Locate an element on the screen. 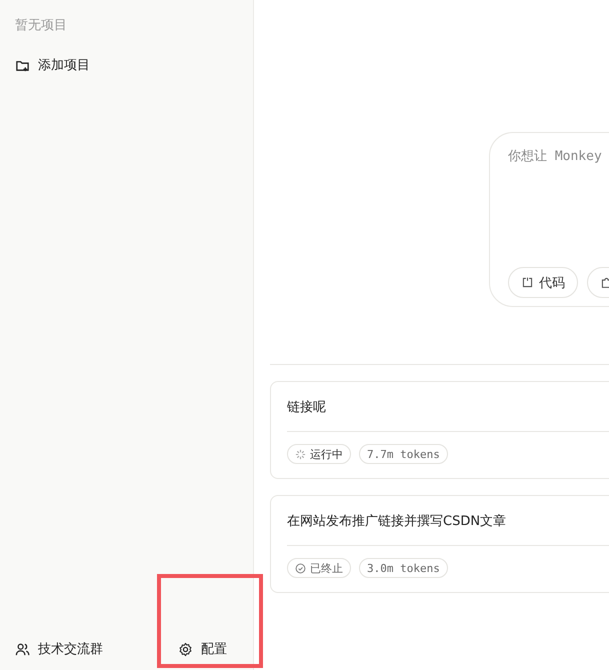 The height and width of the screenshot is (670, 609). token-count: 7.7m tokens is located at coordinates (403, 454).